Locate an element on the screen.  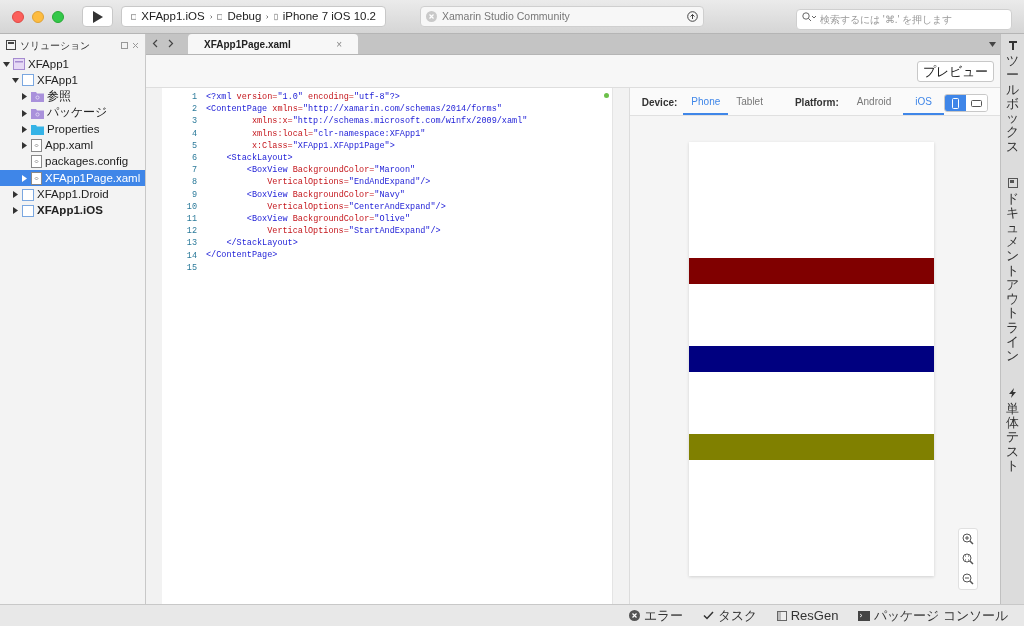
close-window-button is located at coordinates (18, 16).